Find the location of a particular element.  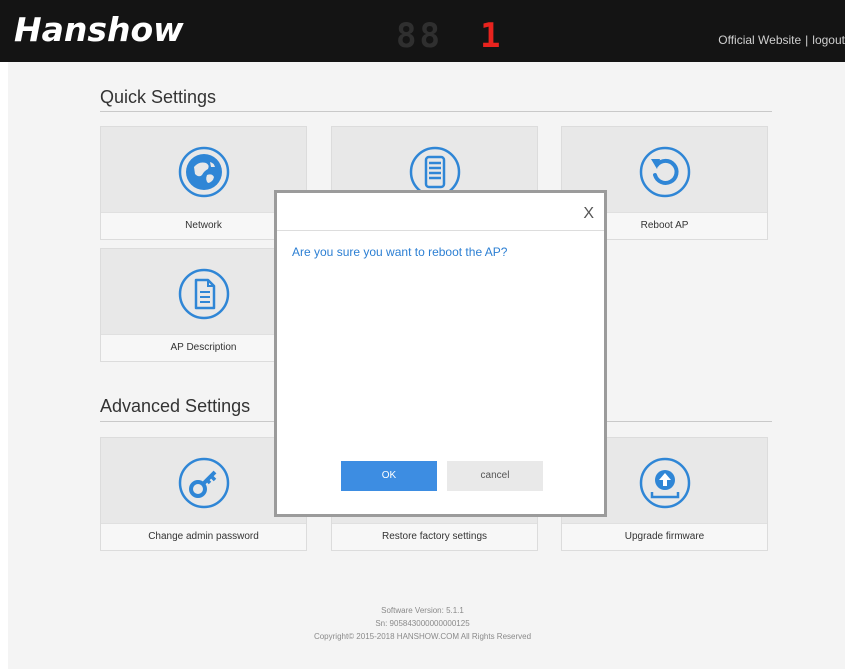

top-bar: Hanshow 88 1 Official Website | logout is located at coordinates (422, 31).